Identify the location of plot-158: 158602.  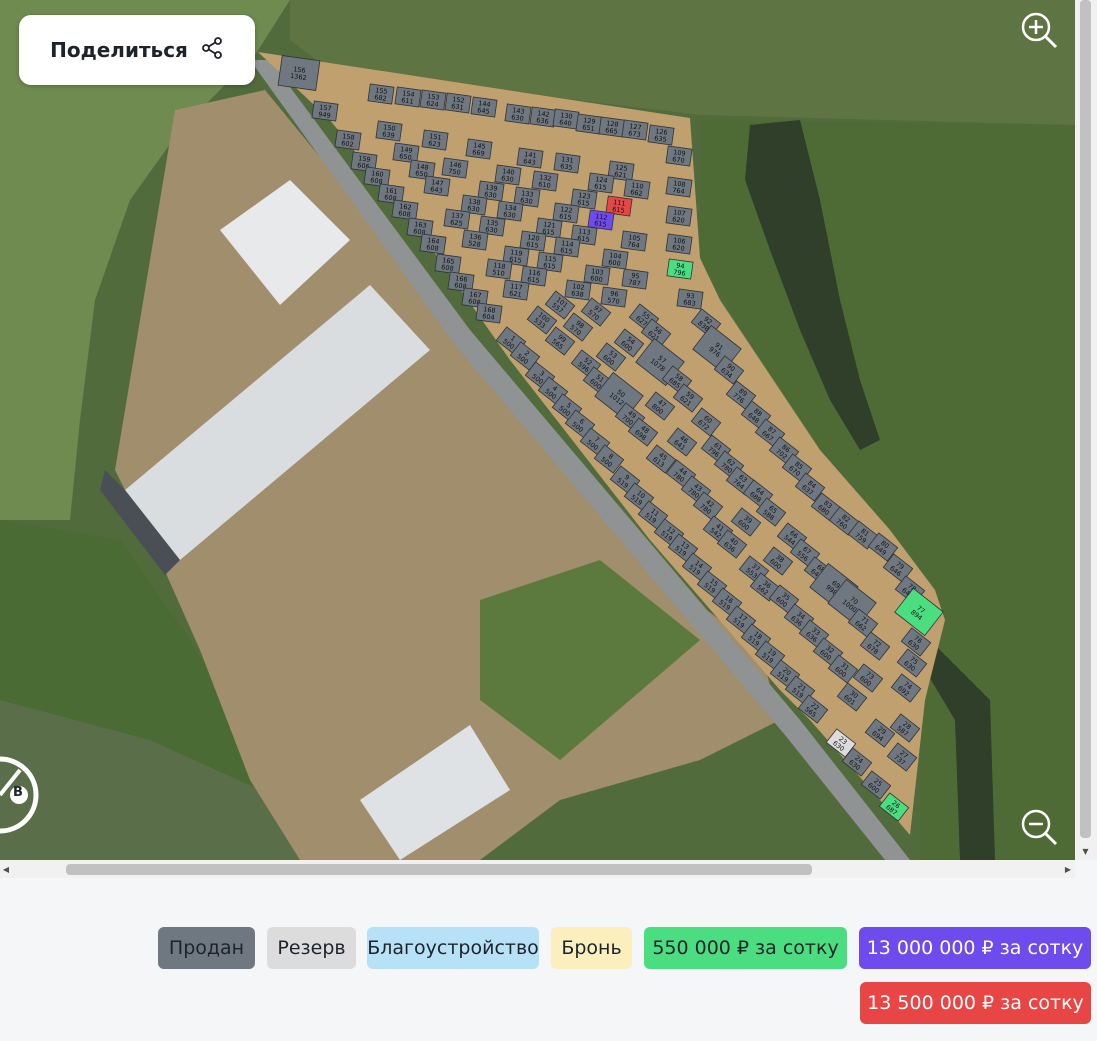
(348, 140).